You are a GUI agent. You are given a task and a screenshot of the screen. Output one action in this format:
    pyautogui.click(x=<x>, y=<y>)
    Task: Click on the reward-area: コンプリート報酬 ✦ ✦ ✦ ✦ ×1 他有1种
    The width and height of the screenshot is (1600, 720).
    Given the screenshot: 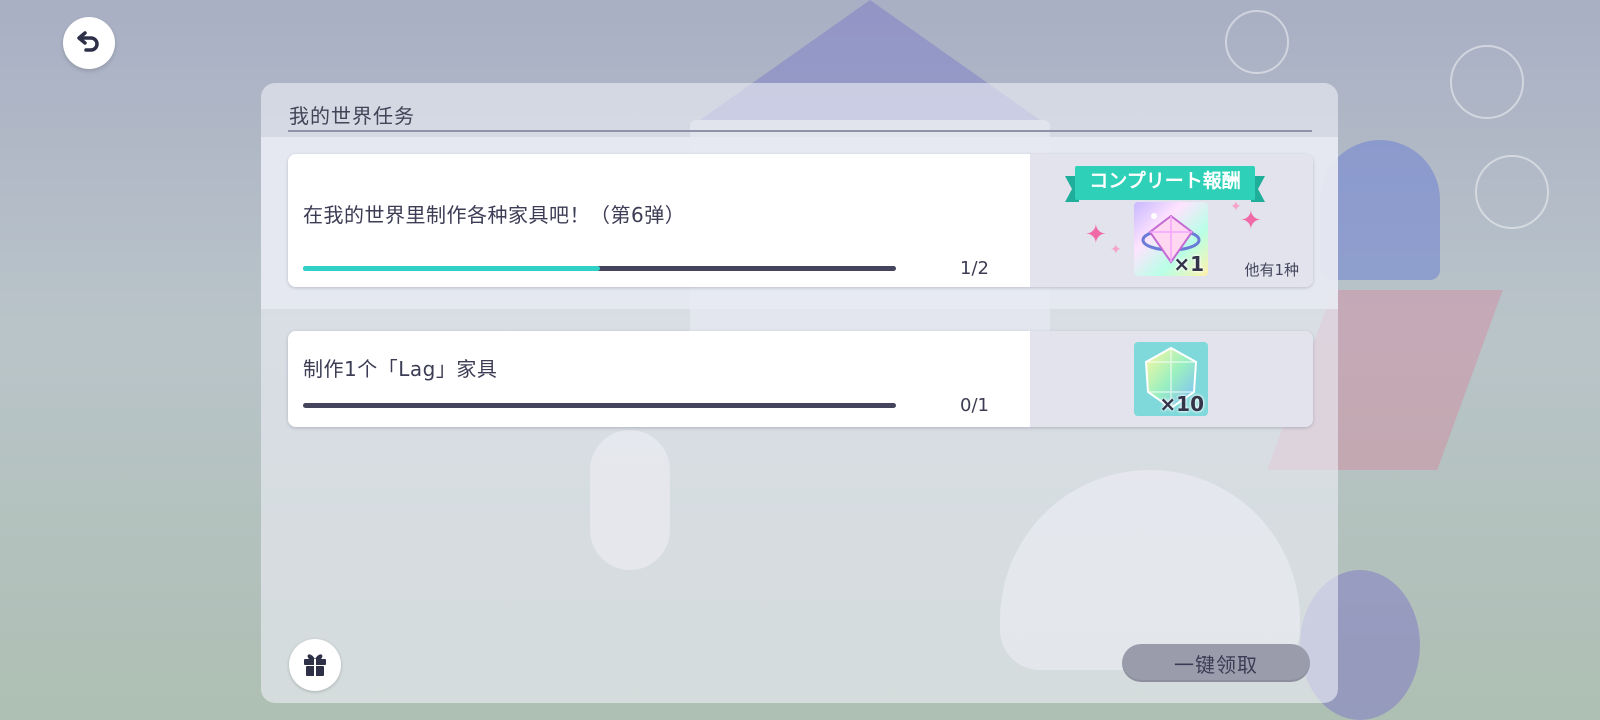 What is the action you would take?
    pyautogui.click(x=1171, y=220)
    